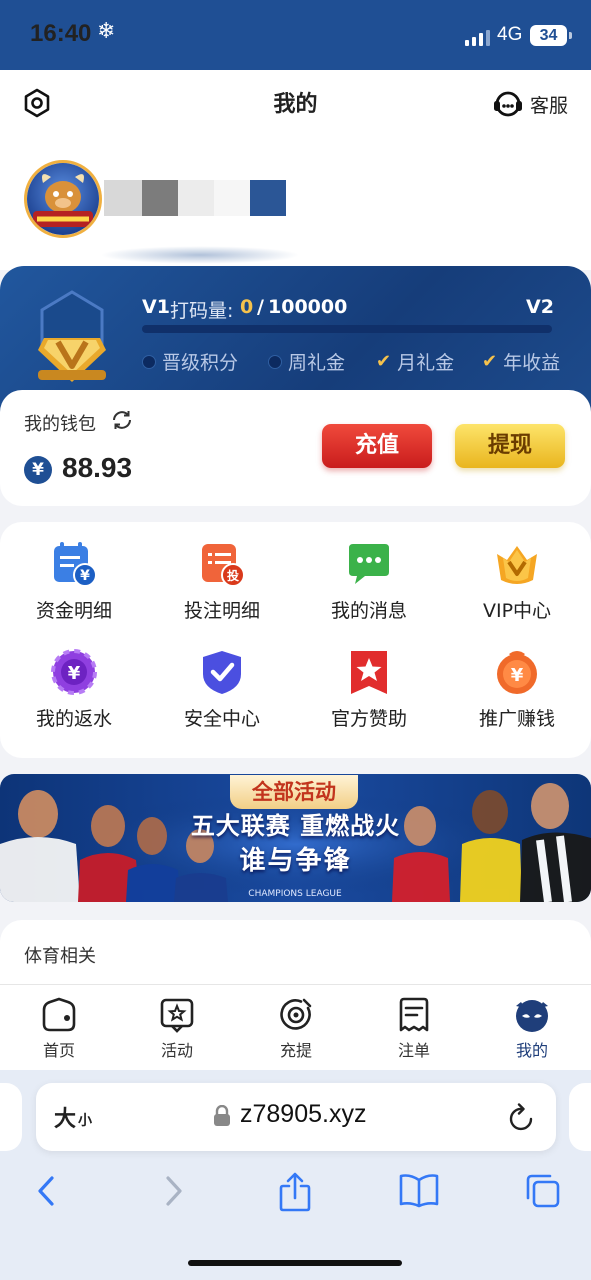  I want to click on text-size-small-label: 小, so click(85, 1121).